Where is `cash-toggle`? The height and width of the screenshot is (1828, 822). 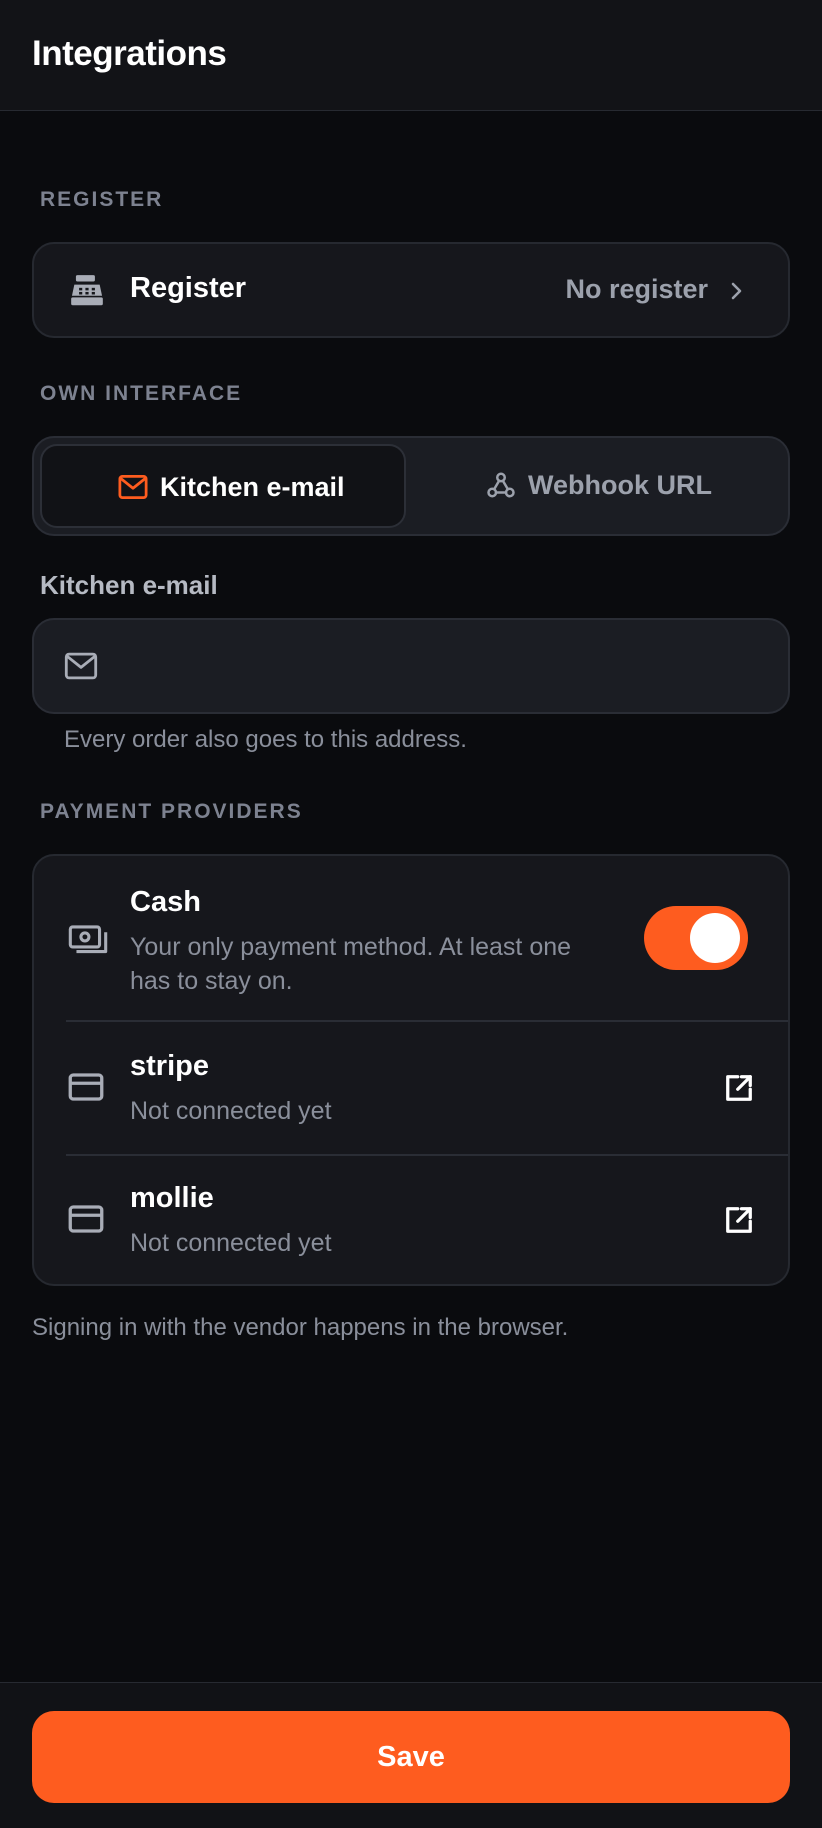 cash-toggle is located at coordinates (696, 938).